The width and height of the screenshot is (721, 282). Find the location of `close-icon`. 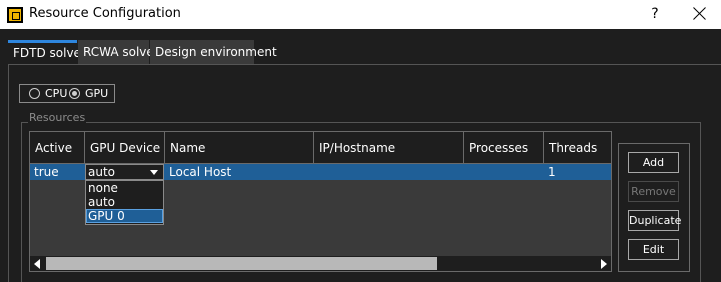

close-icon is located at coordinates (700, 14).